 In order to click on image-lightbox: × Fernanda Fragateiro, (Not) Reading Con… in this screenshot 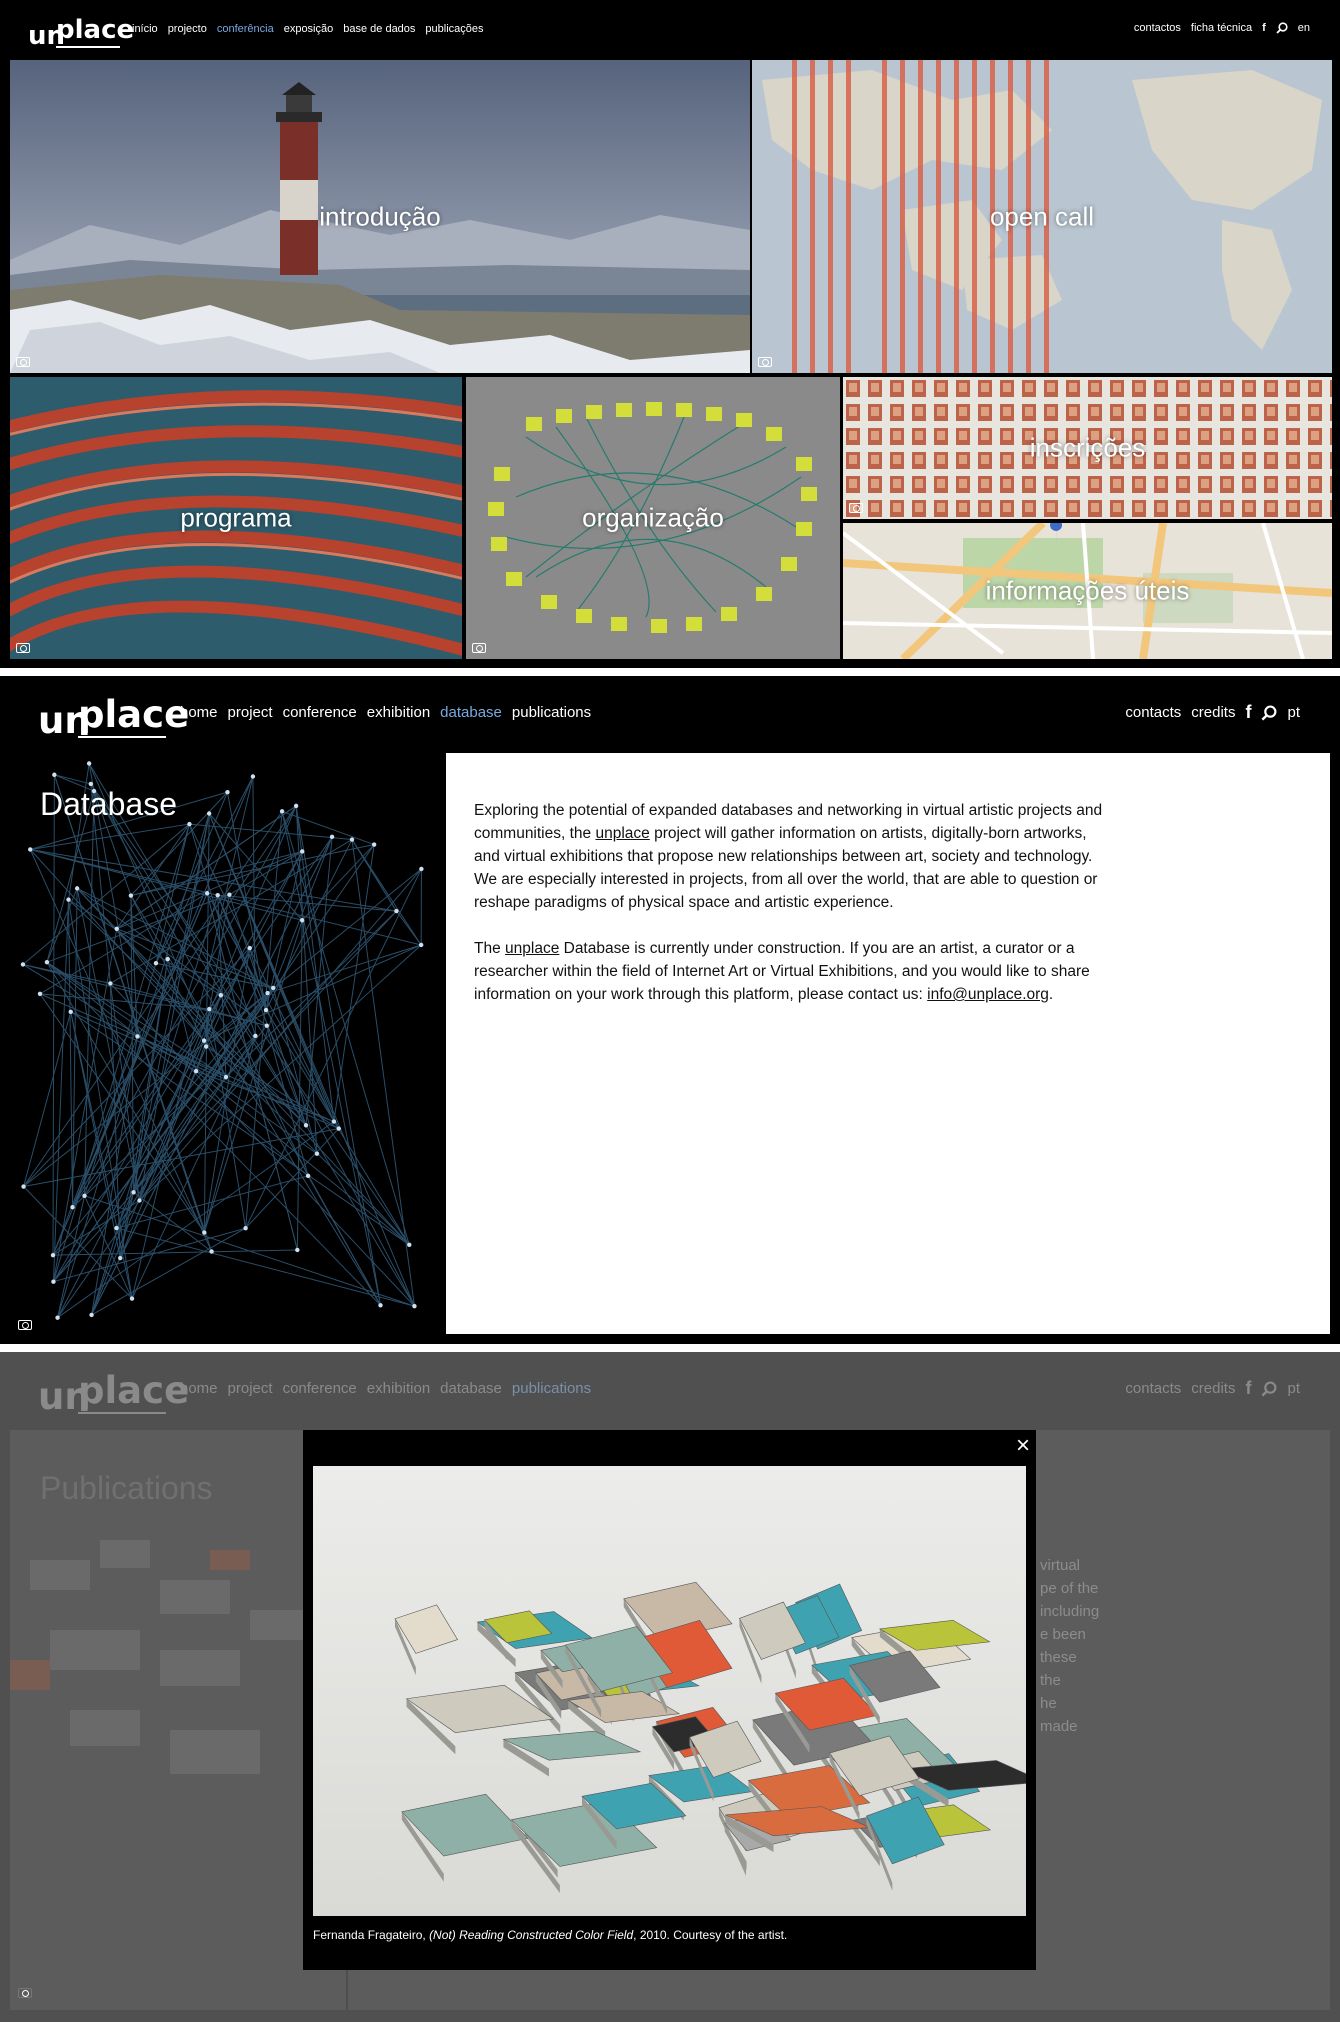, I will do `click(669, 1700)`.